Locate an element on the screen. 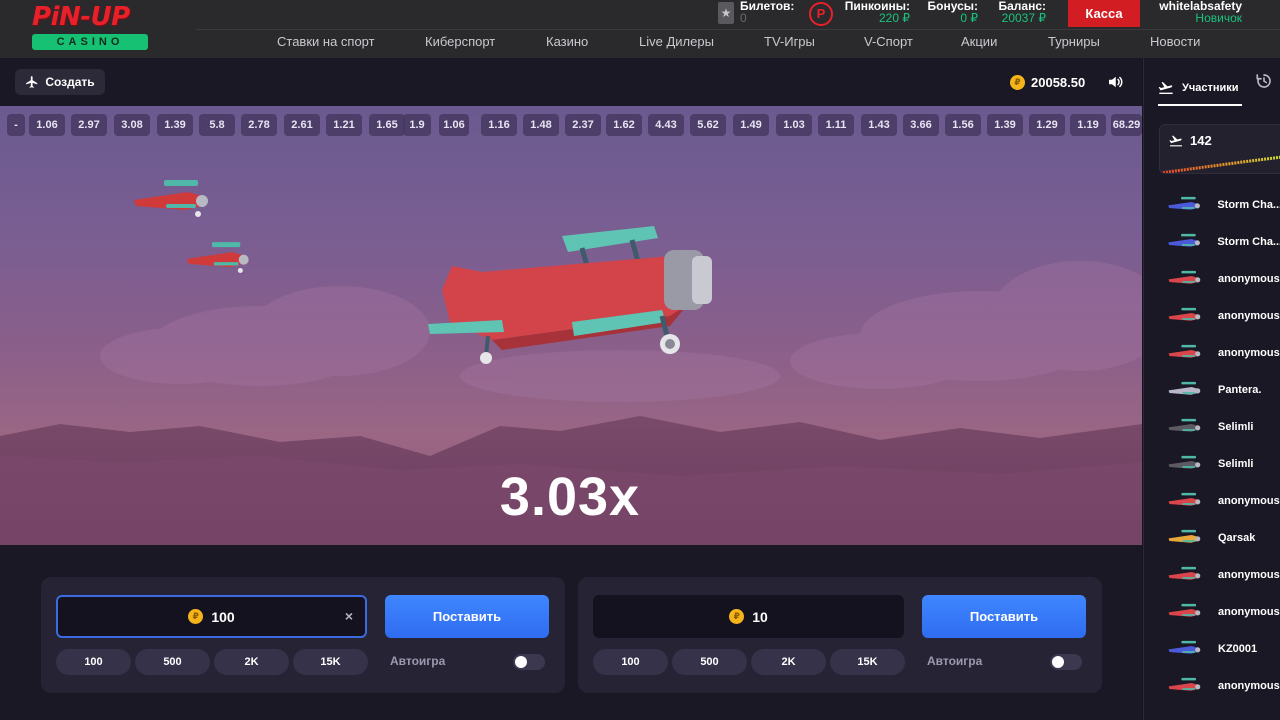 The image size is (1280, 720). history-multiplier: 3.66 is located at coordinates (921, 125).